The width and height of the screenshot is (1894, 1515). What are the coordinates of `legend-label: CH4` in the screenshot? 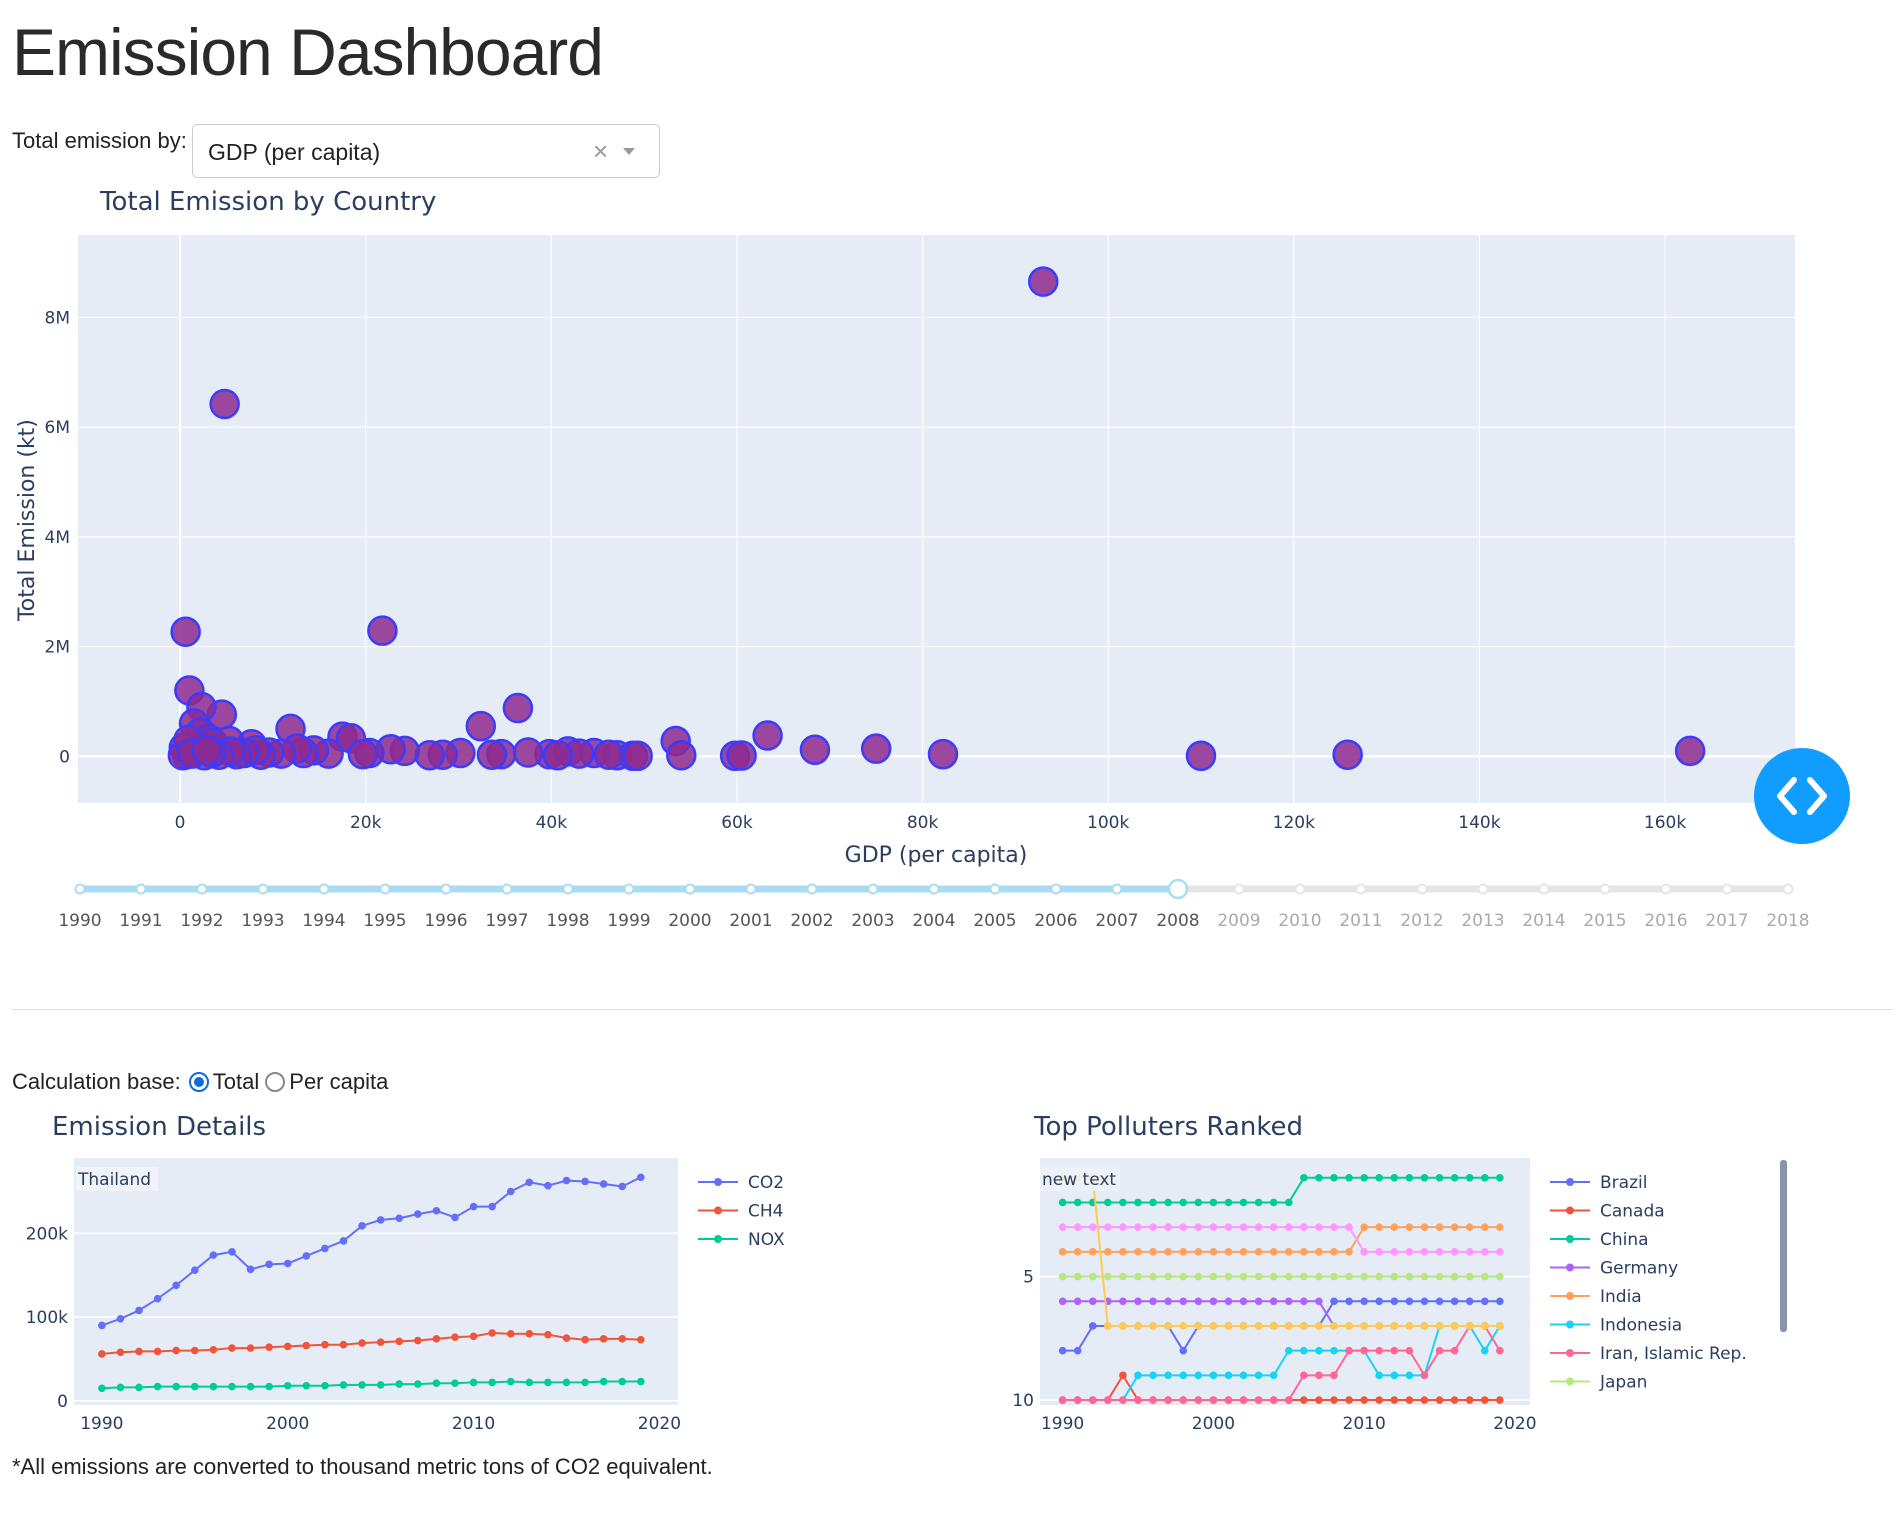 It's located at (765, 1212).